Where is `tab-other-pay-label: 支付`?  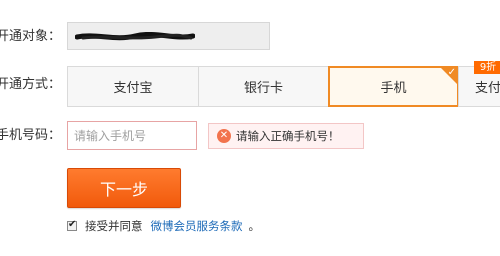
tab-other-pay-label: 支付 is located at coordinates (487, 88).